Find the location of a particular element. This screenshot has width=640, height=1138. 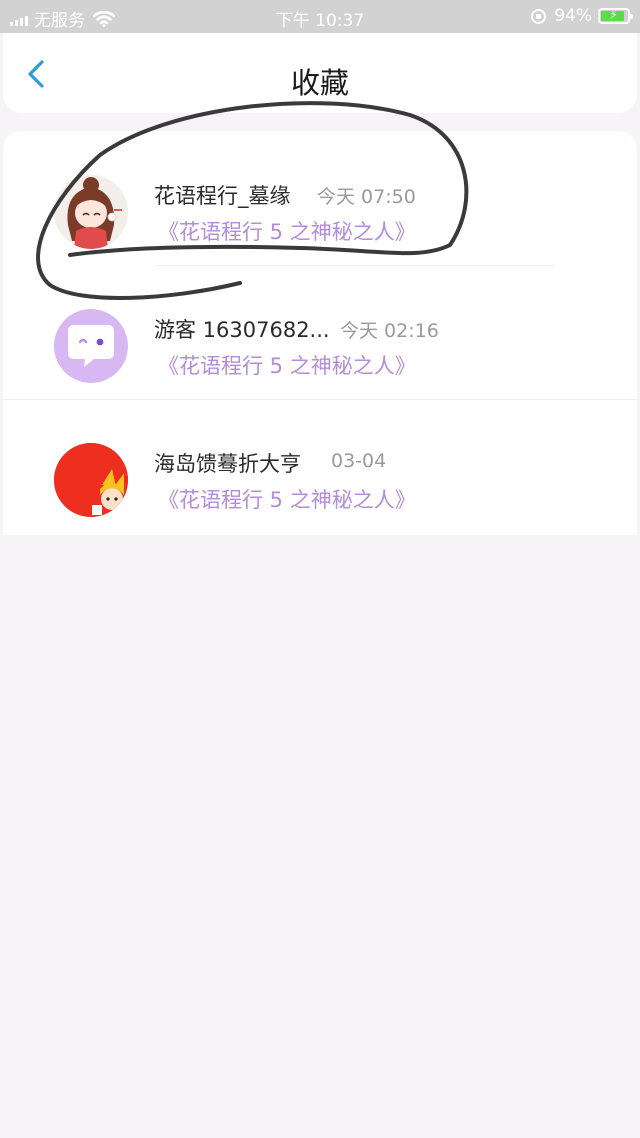

nav-header: 收藏 is located at coordinates (320, 73).